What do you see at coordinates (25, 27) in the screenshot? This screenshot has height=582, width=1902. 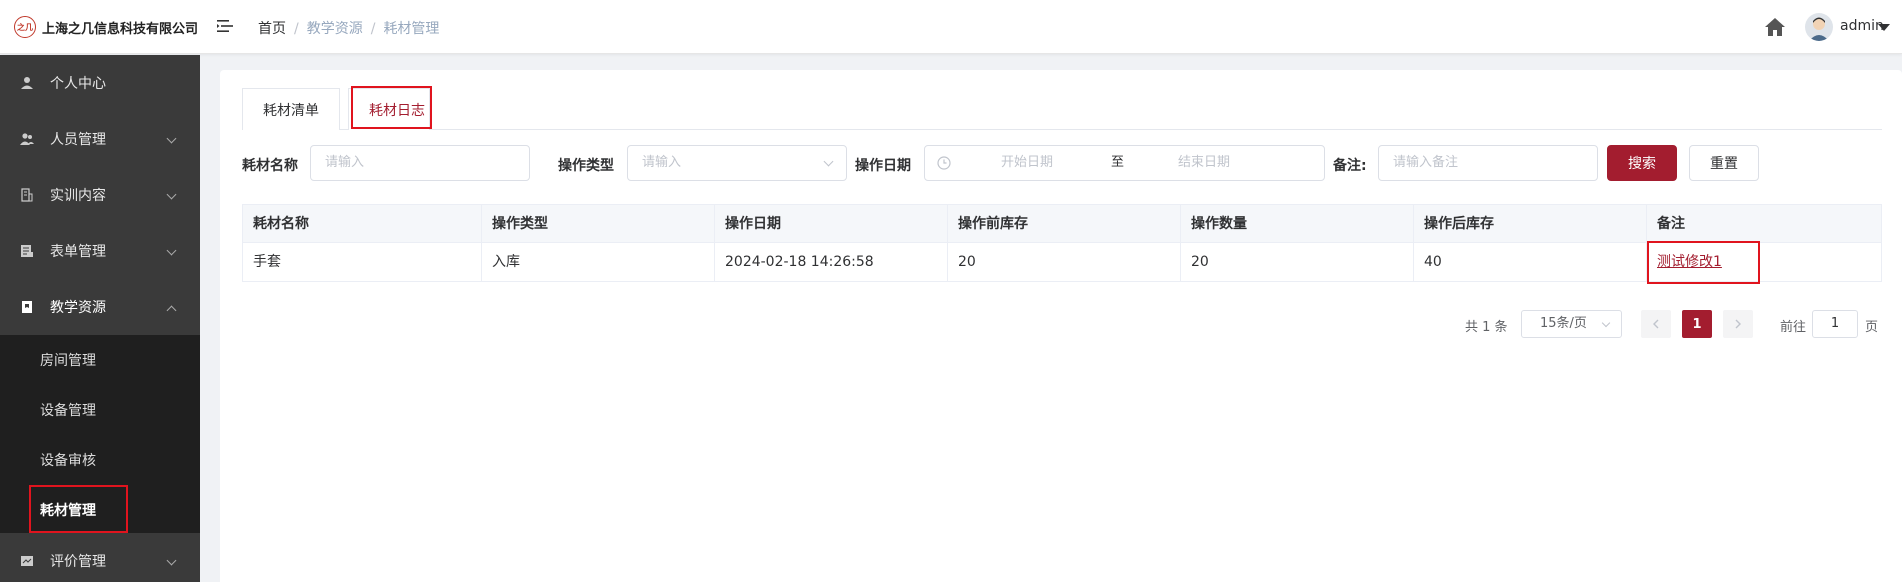 I see `logo-mark: 之几` at bounding box center [25, 27].